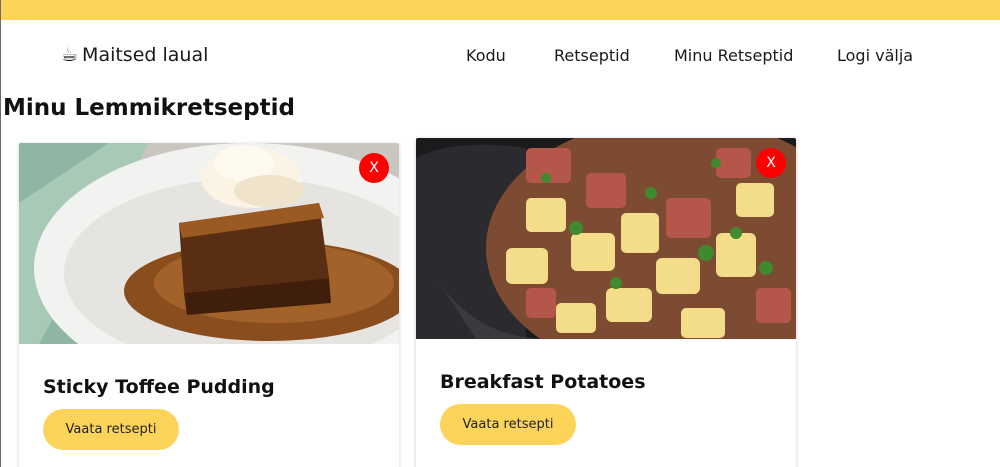 This screenshot has height=467, width=1000. I want to click on top-accent-bar, so click(500, 10).